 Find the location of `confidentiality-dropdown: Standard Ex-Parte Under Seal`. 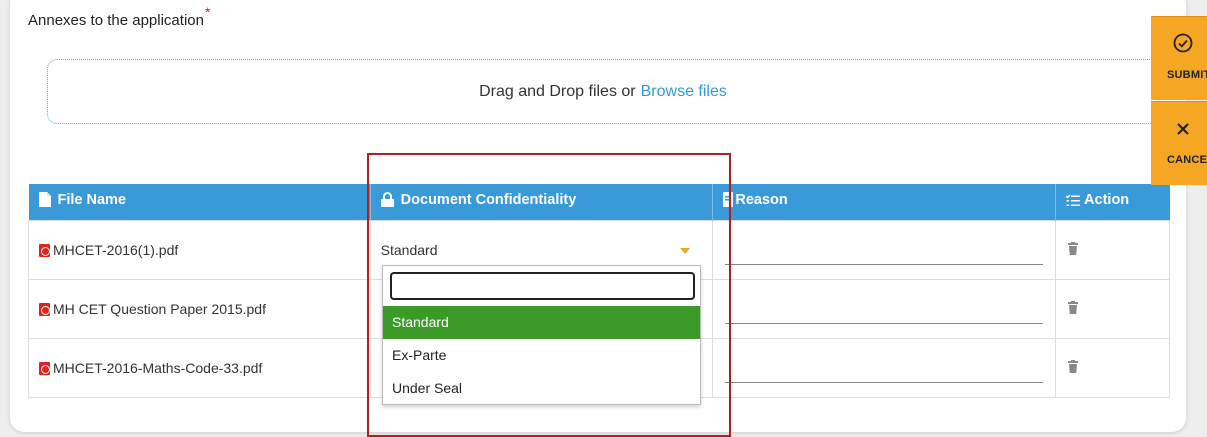

confidentiality-dropdown: Standard Ex-Parte Under Seal is located at coordinates (541, 335).